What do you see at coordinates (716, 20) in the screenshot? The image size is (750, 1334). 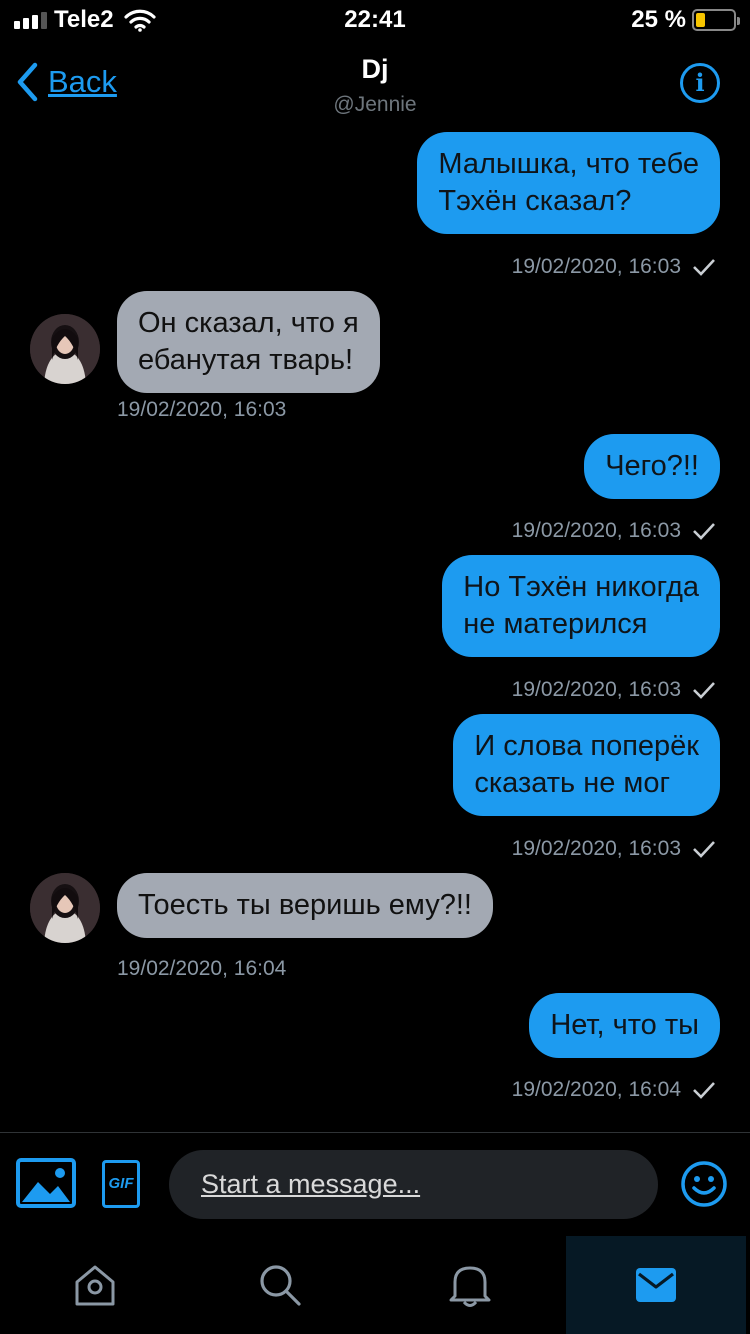 I see `battery-icon` at bounding box center [716, 20].